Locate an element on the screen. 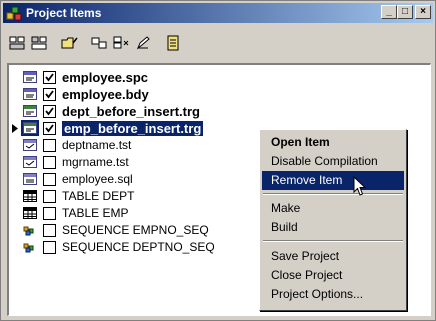 The width and height of the screenshot is (436, 321). package-spec-icon is located at coordinates (30, 77).